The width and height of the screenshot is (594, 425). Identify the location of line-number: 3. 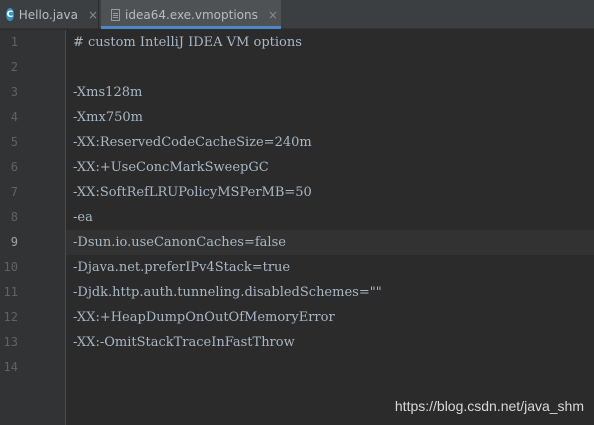
(14, 92).